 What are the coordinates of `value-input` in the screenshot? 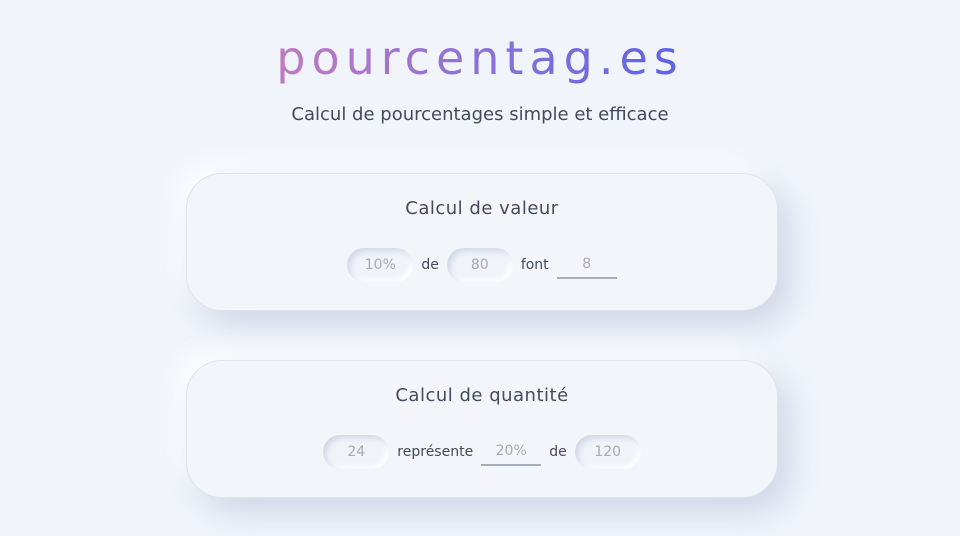 It's located at (356, 452).